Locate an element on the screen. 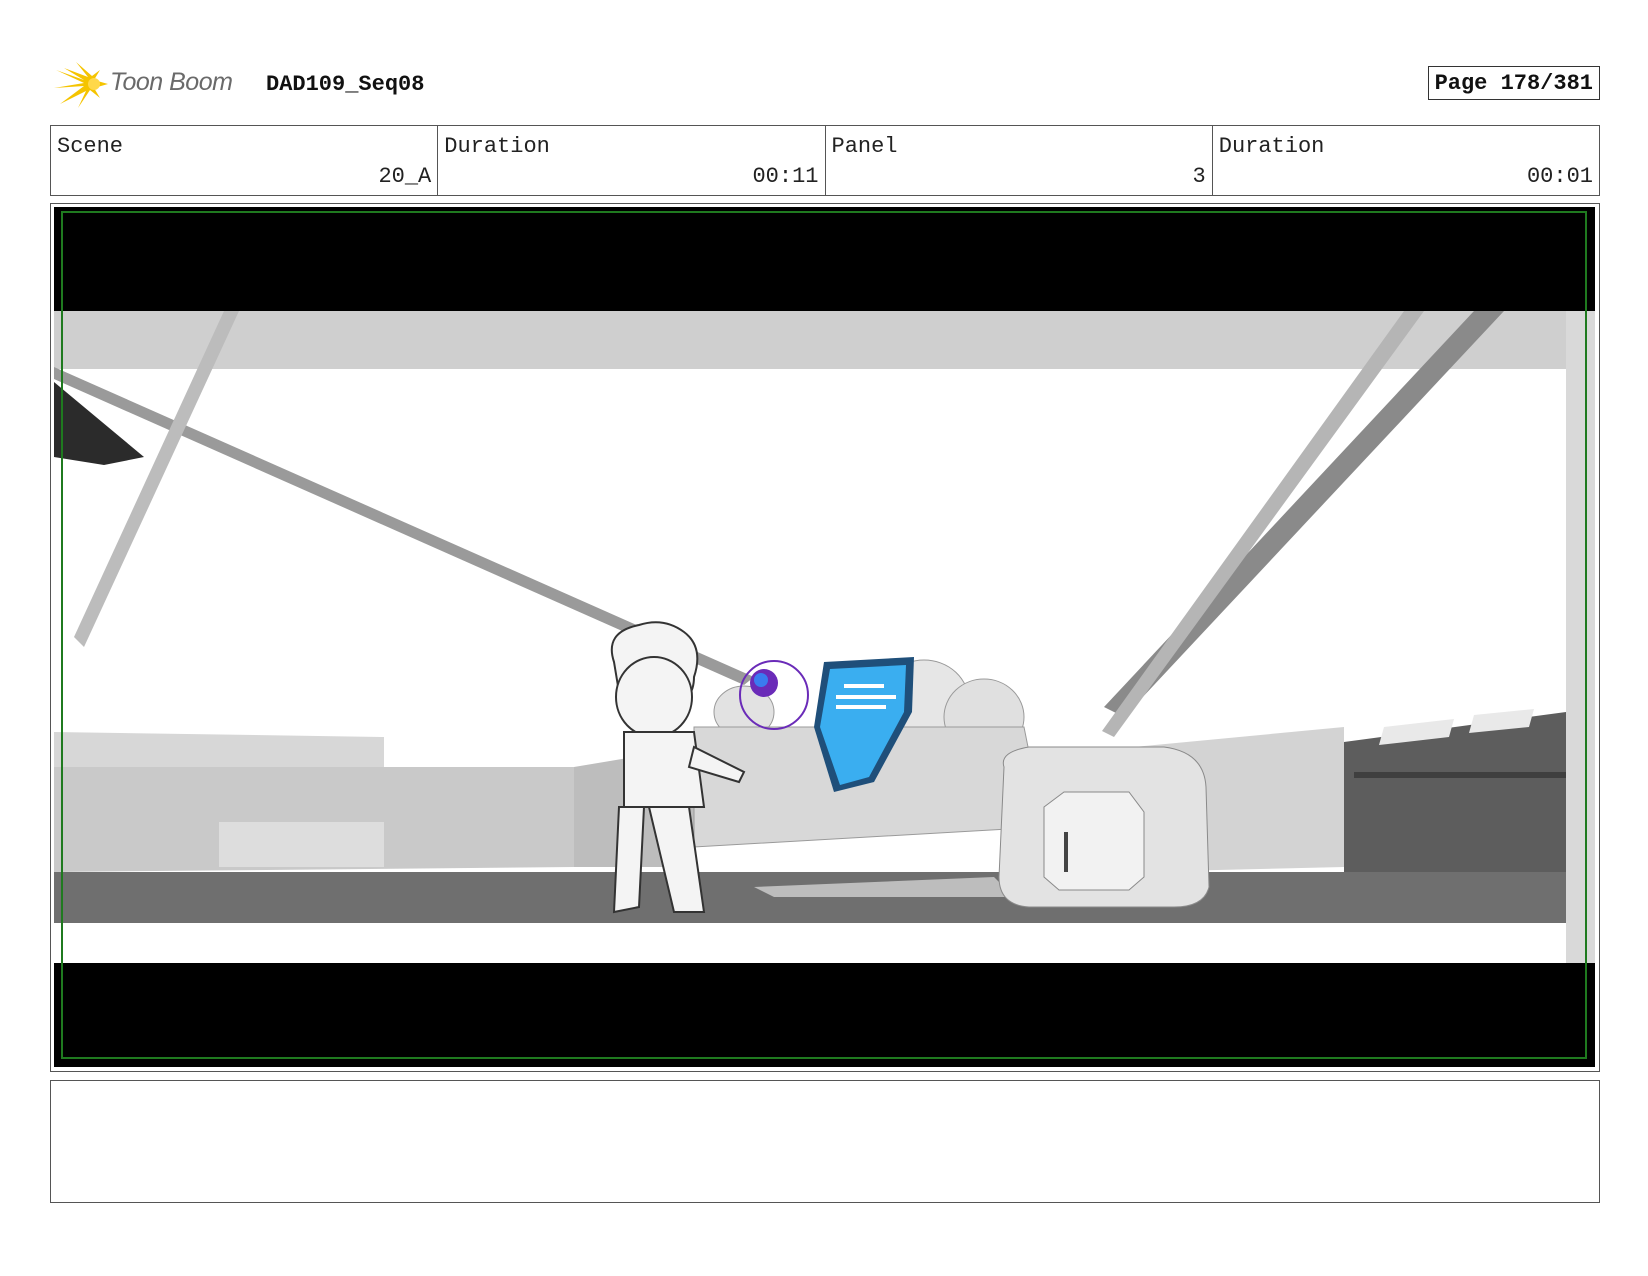 Image resolution: width=1648 pixels, height=1276 pixels. panel-label: Panel is located at coordinates (864, 146).